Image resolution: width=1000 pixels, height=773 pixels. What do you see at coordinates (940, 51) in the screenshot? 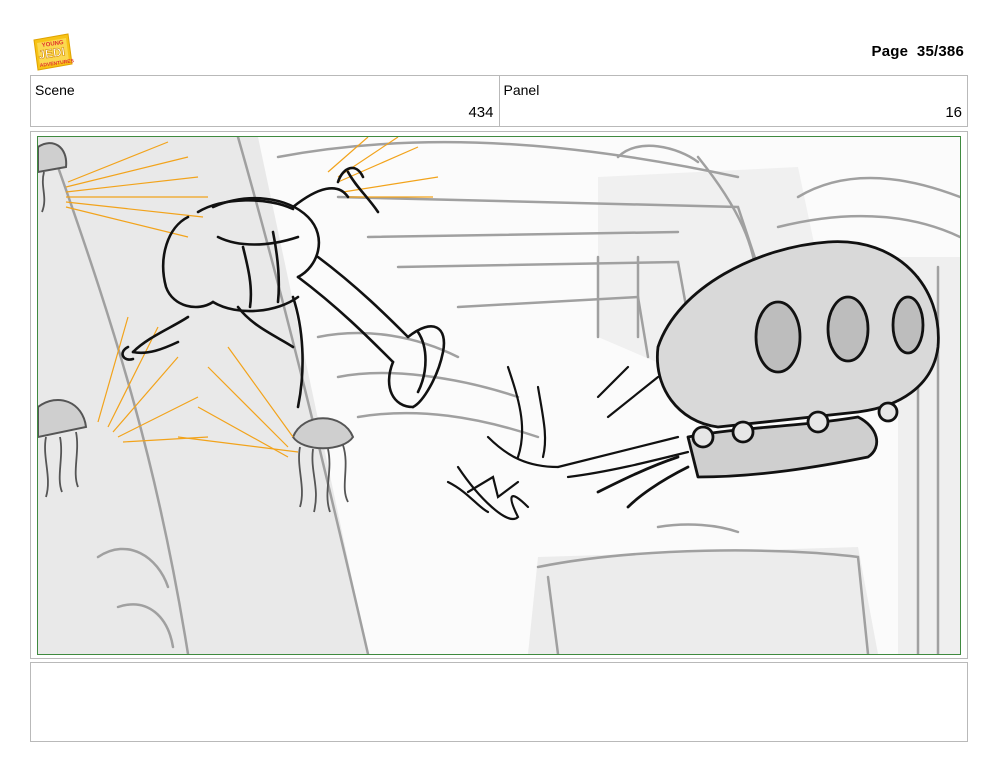
I see `page-value: 35/386` at bounding box center [940, 51].